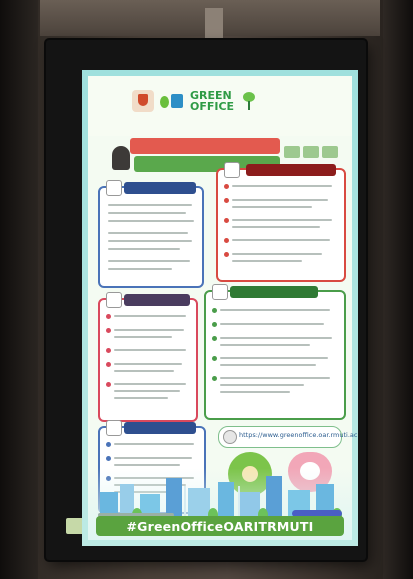  I want to click on office-logo-icon, so click(172, 101).